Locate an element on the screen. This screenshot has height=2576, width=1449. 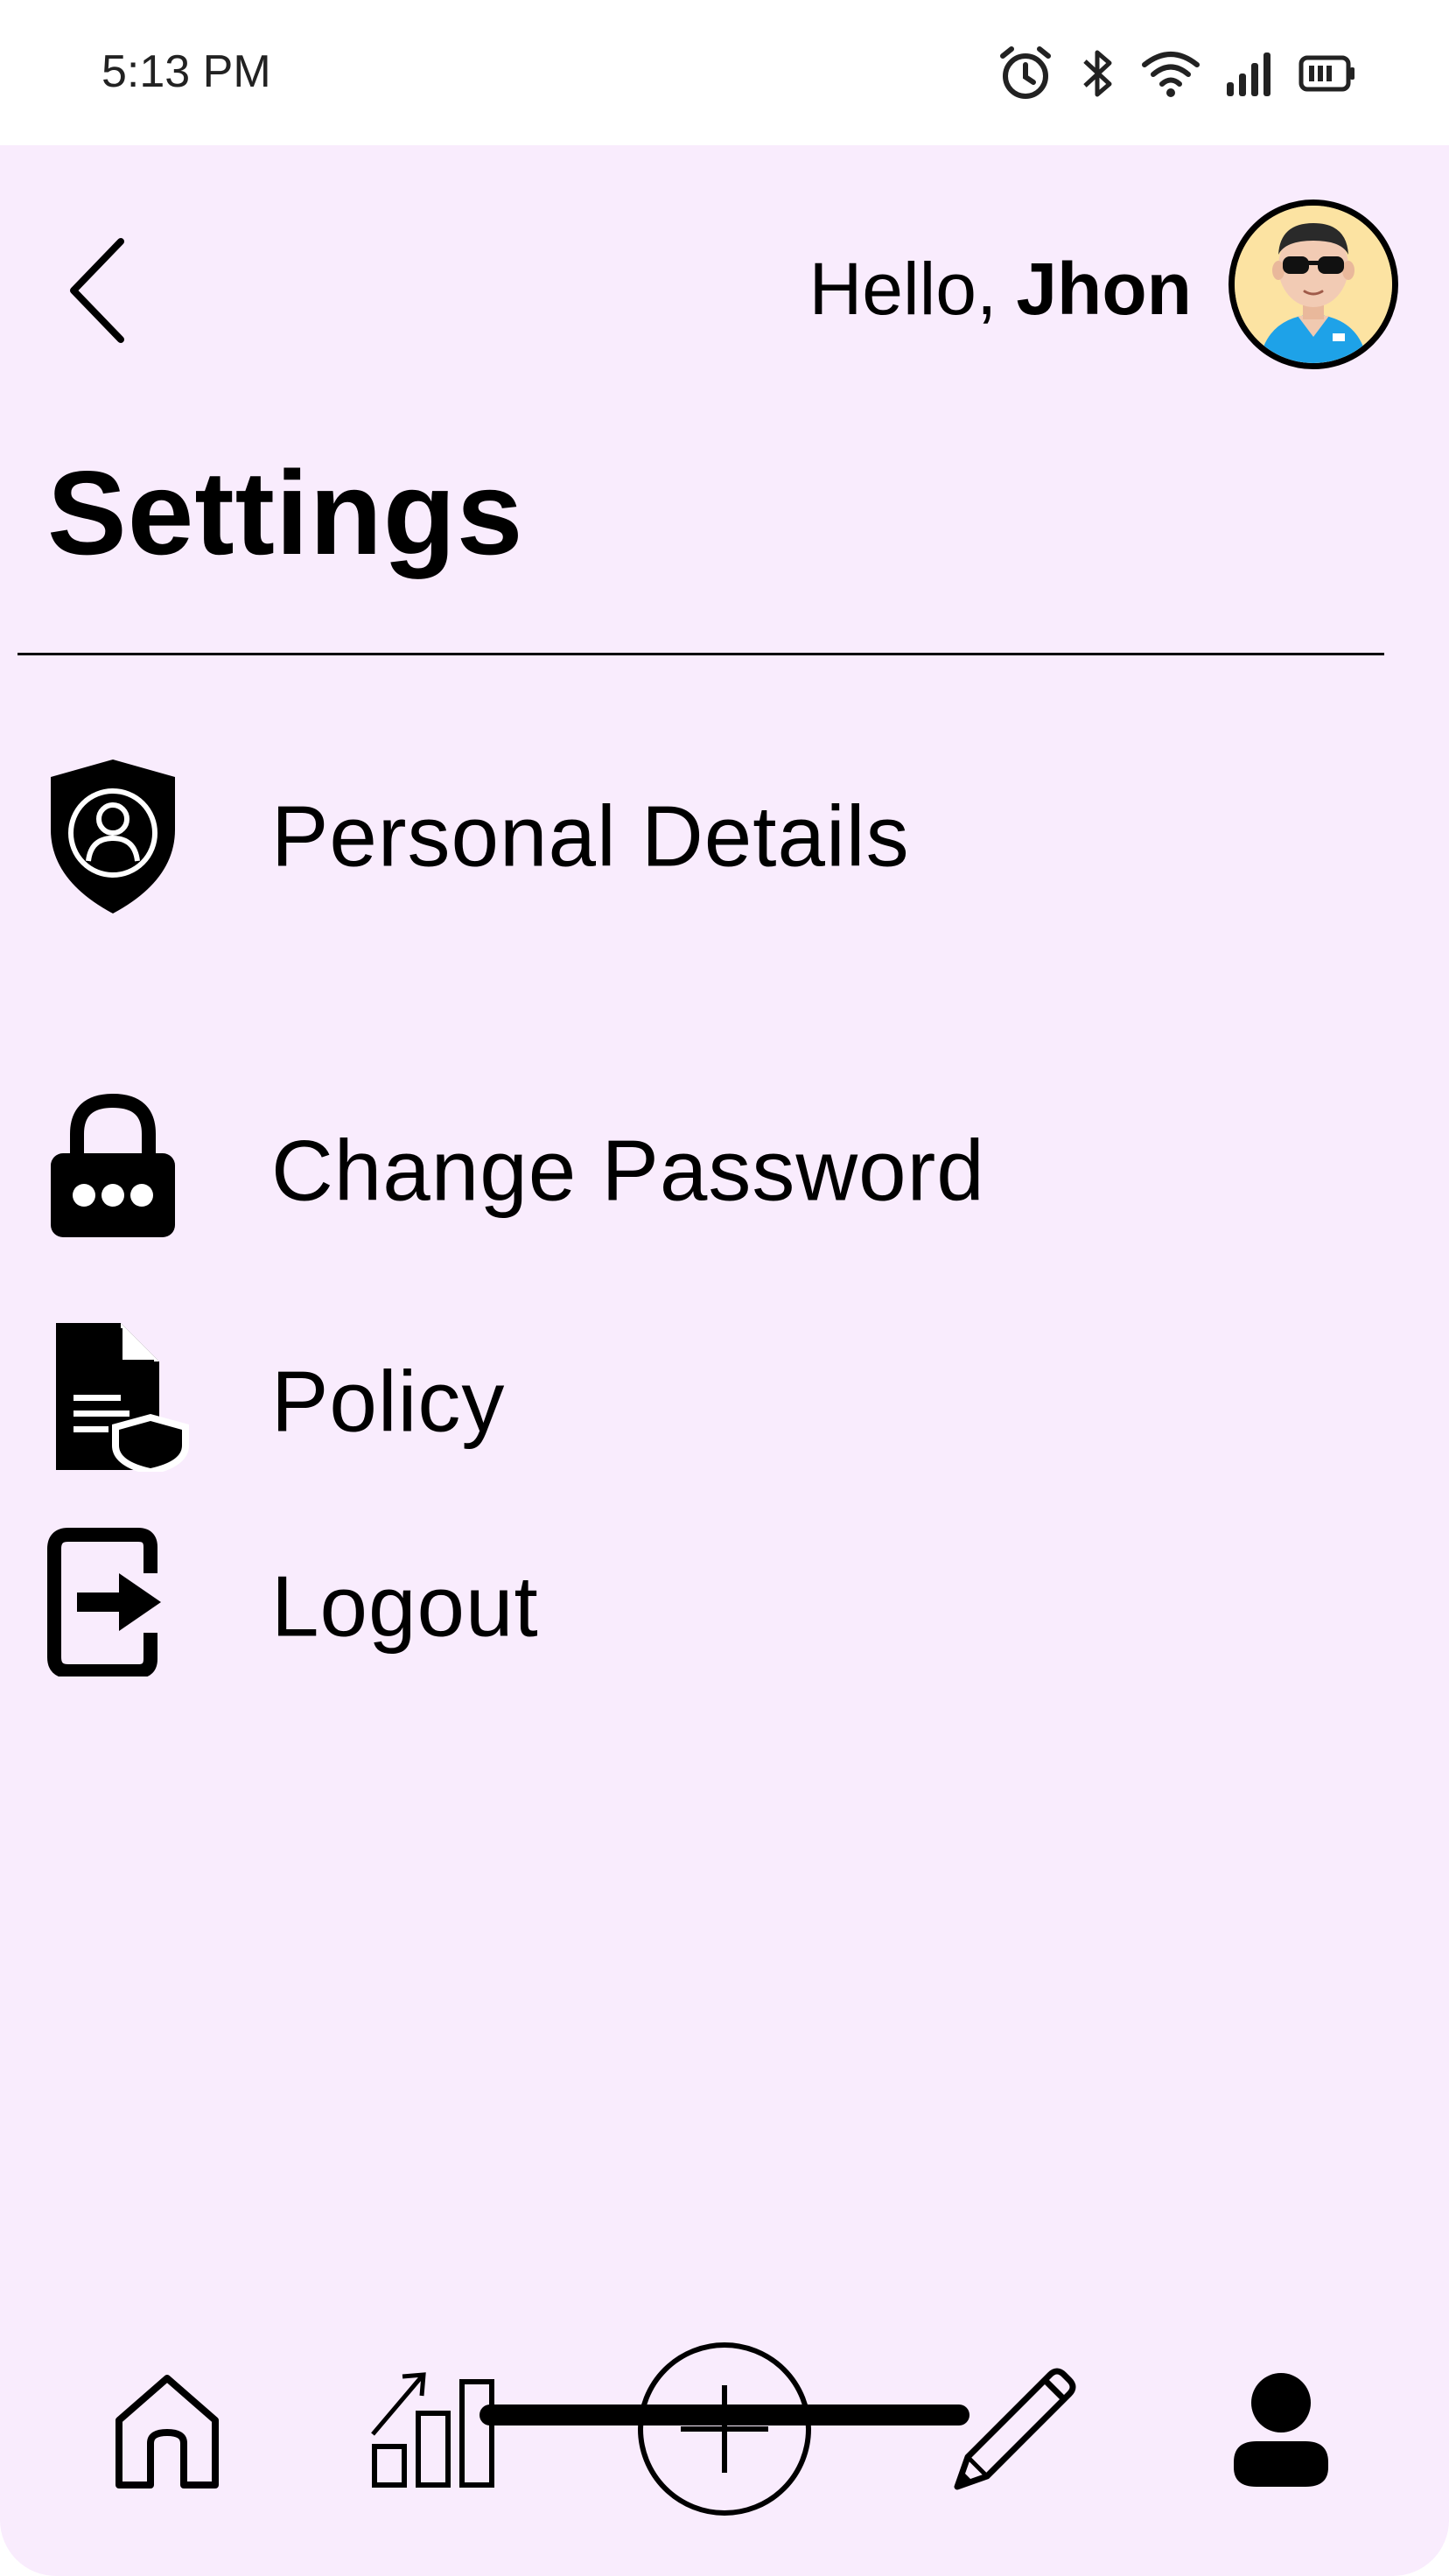
policy-document-icon is located at coordinates (121, 1401).